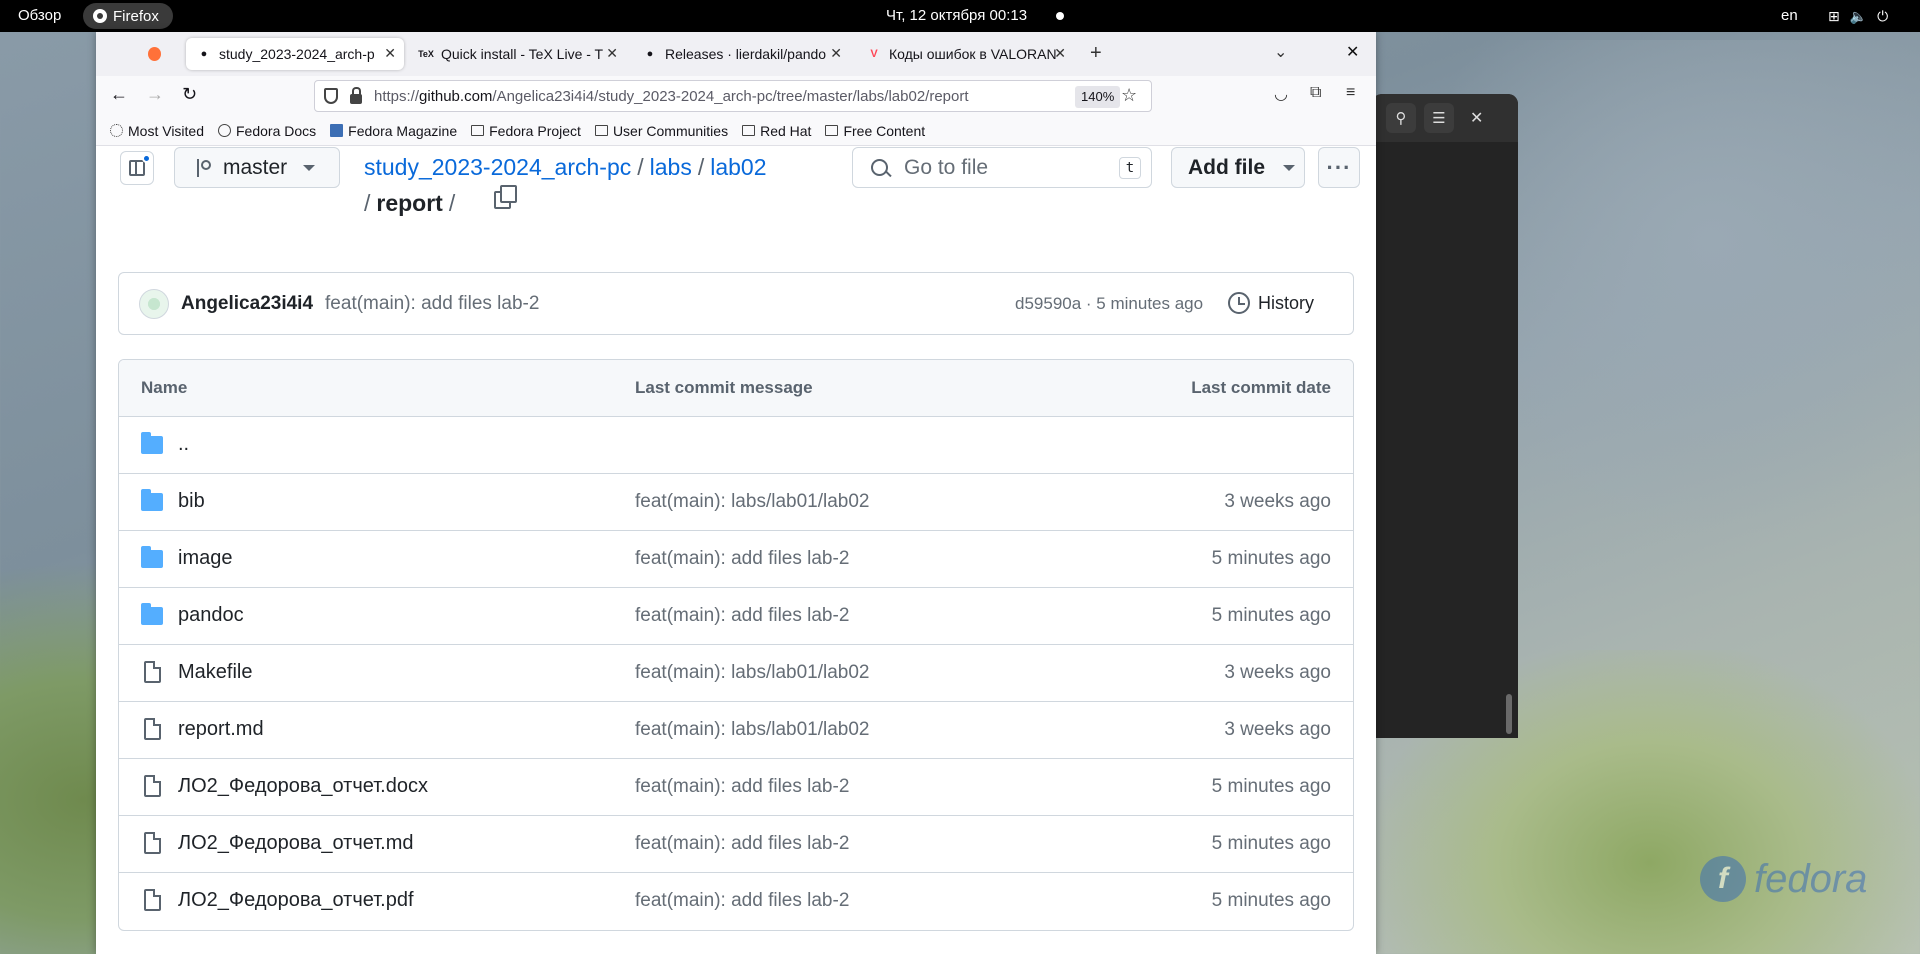 The image size is (1920, 954). What do you see at coordinates (247, 304) in the screenshot?
I see `commit-author-link: Angelica23i4i4` at bounding box center [247, 304].